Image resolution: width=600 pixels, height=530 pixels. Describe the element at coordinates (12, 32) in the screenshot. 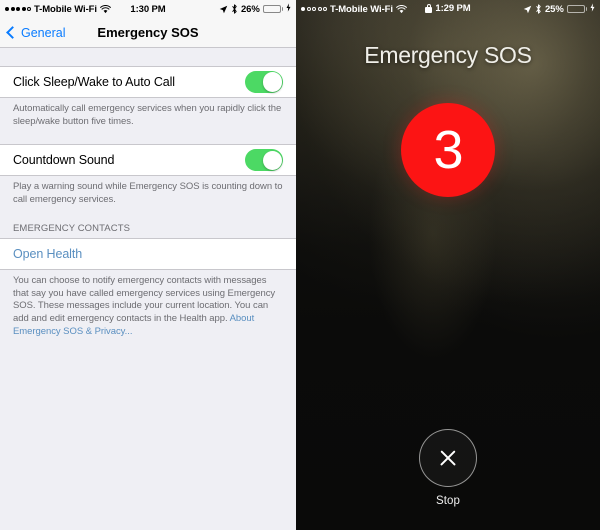

I see `chevron-left-icon` at that location.